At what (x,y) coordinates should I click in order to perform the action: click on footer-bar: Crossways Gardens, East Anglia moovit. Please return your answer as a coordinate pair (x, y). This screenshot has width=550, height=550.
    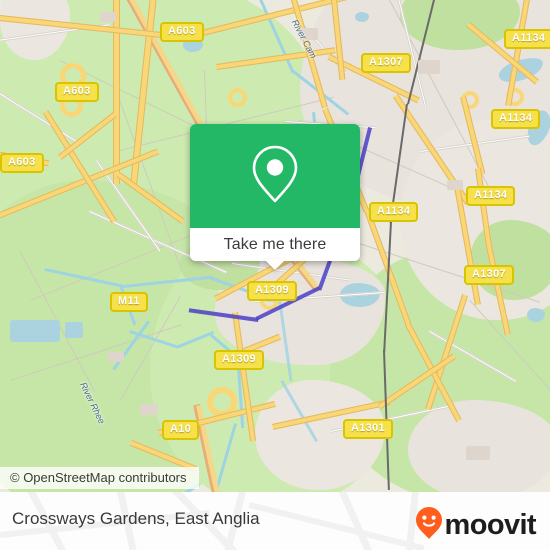
    Looking at the image, I should click on (275, 521).